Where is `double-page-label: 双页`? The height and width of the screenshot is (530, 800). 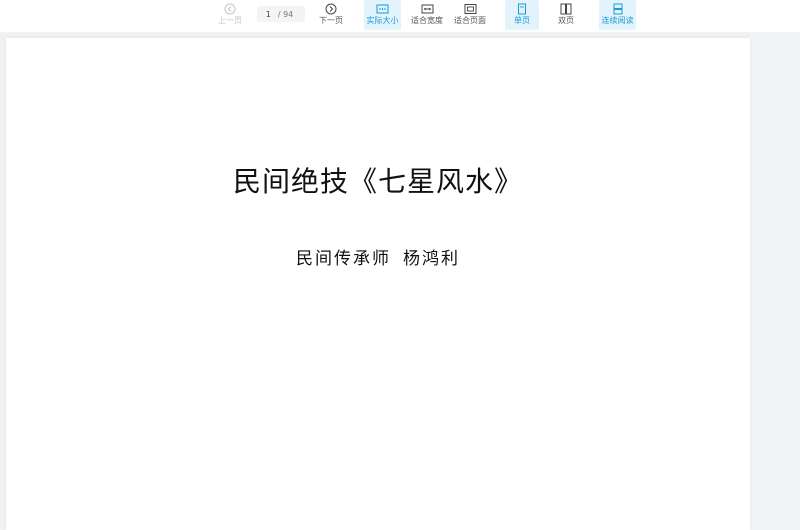
double-page-label: 双页 is located at coordinates (566, 20).